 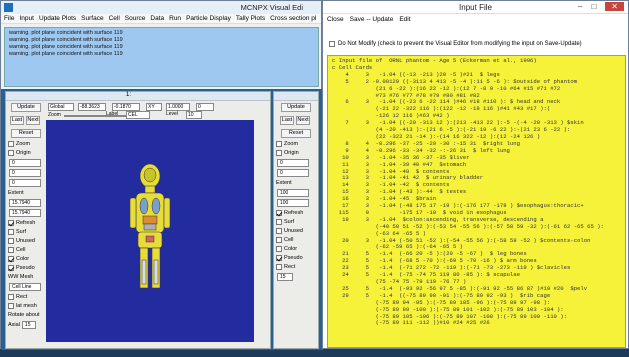 What do you see at coordinates (296, 133) in the screenshot?
I see `reset-button-2: Reset` at bounding box center [296, 133].